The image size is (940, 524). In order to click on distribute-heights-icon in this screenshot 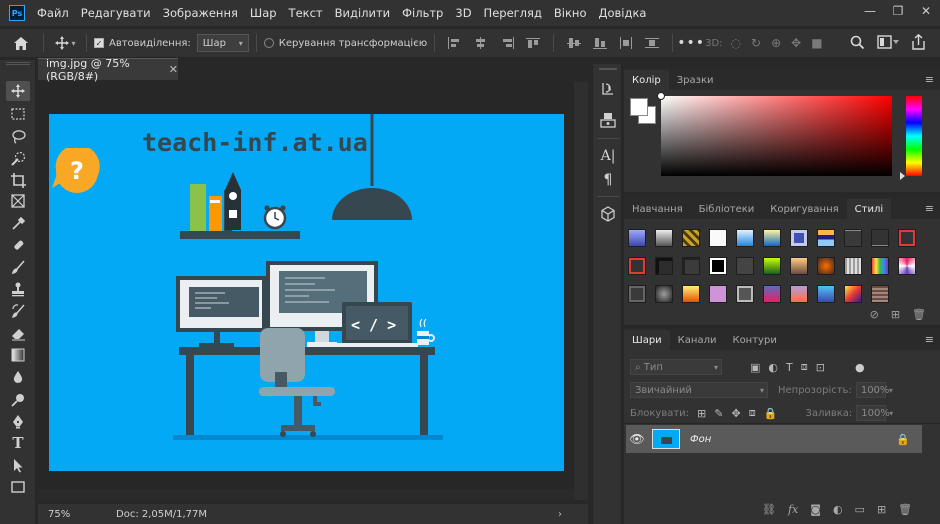, I will do `click(652, 43)`.